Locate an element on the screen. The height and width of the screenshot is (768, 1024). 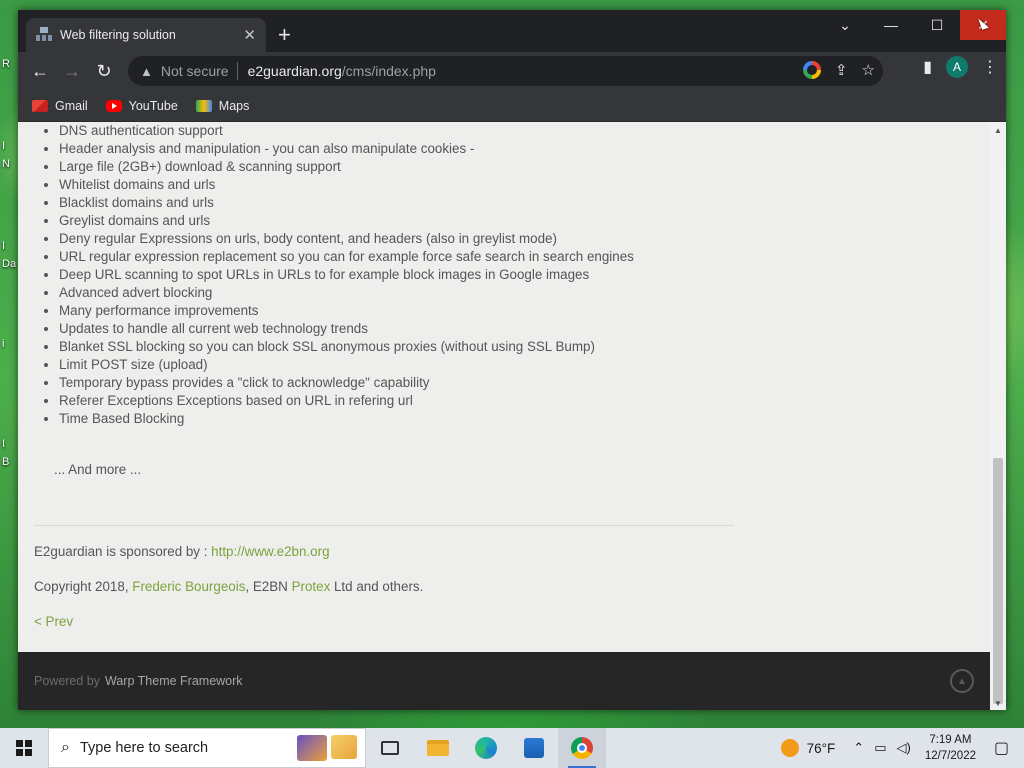
footer-prefix: Powered by is located at coordinates (67, 681).